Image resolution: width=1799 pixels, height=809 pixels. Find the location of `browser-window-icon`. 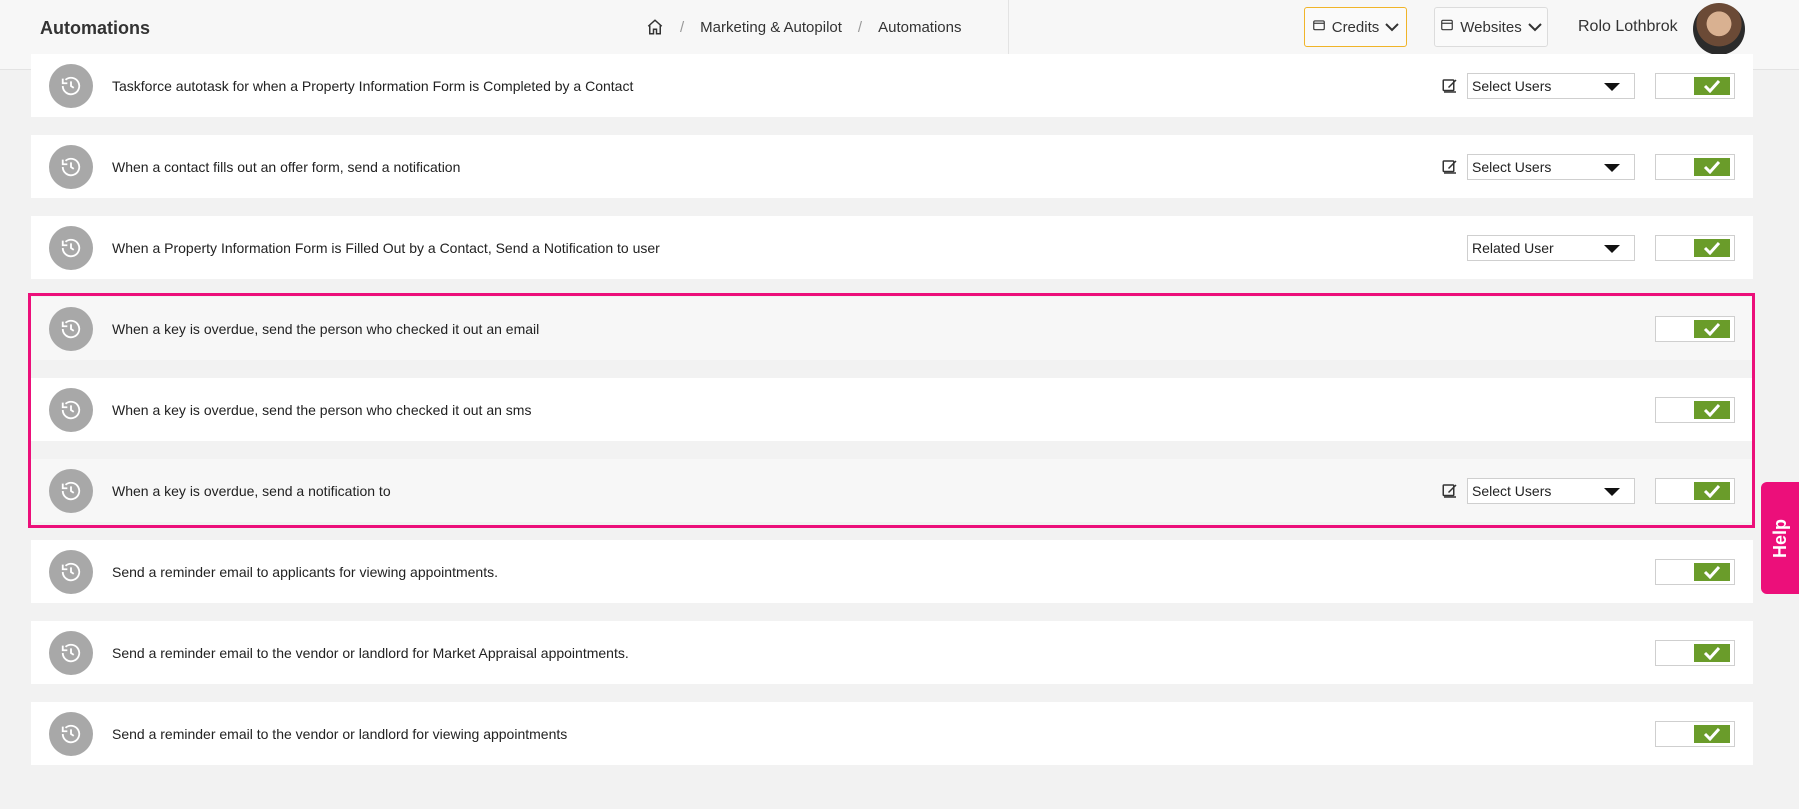

browser-window-icon is located at coordinates (1447, 27).